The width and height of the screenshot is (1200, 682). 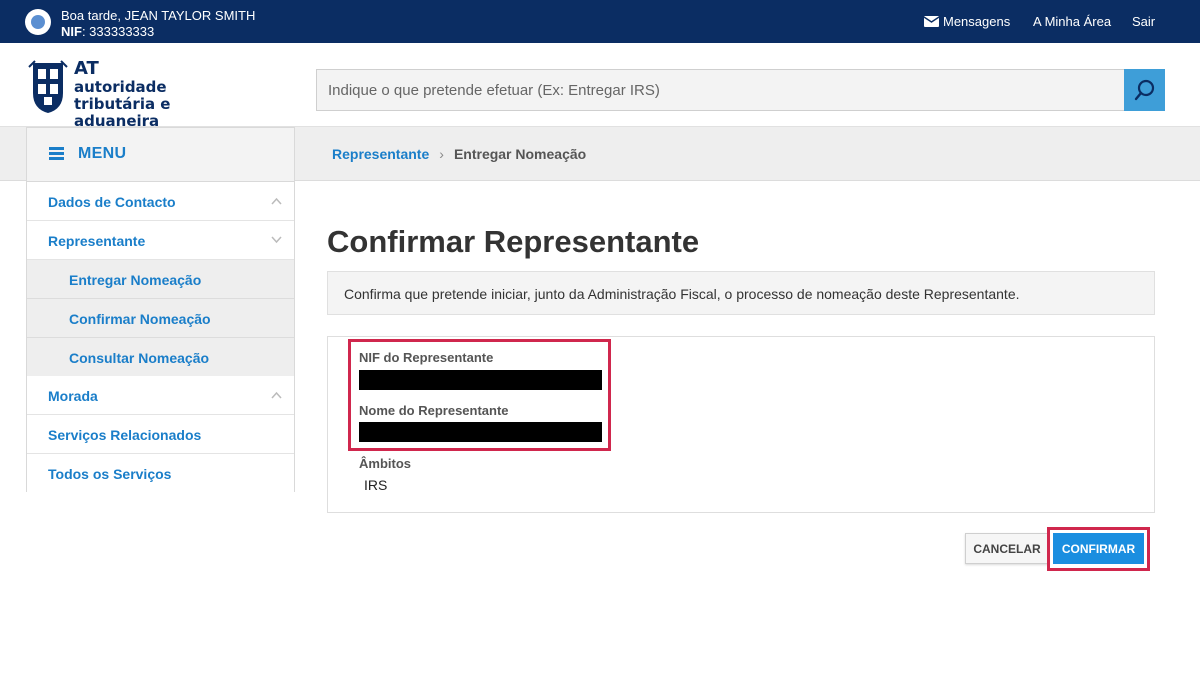 What do you see at coordinates (158, 15) in the screenshot?
I see `greeting-text: Boa tarde, JEAN TAYLOR SMITH` at bounding box center [158, 15].